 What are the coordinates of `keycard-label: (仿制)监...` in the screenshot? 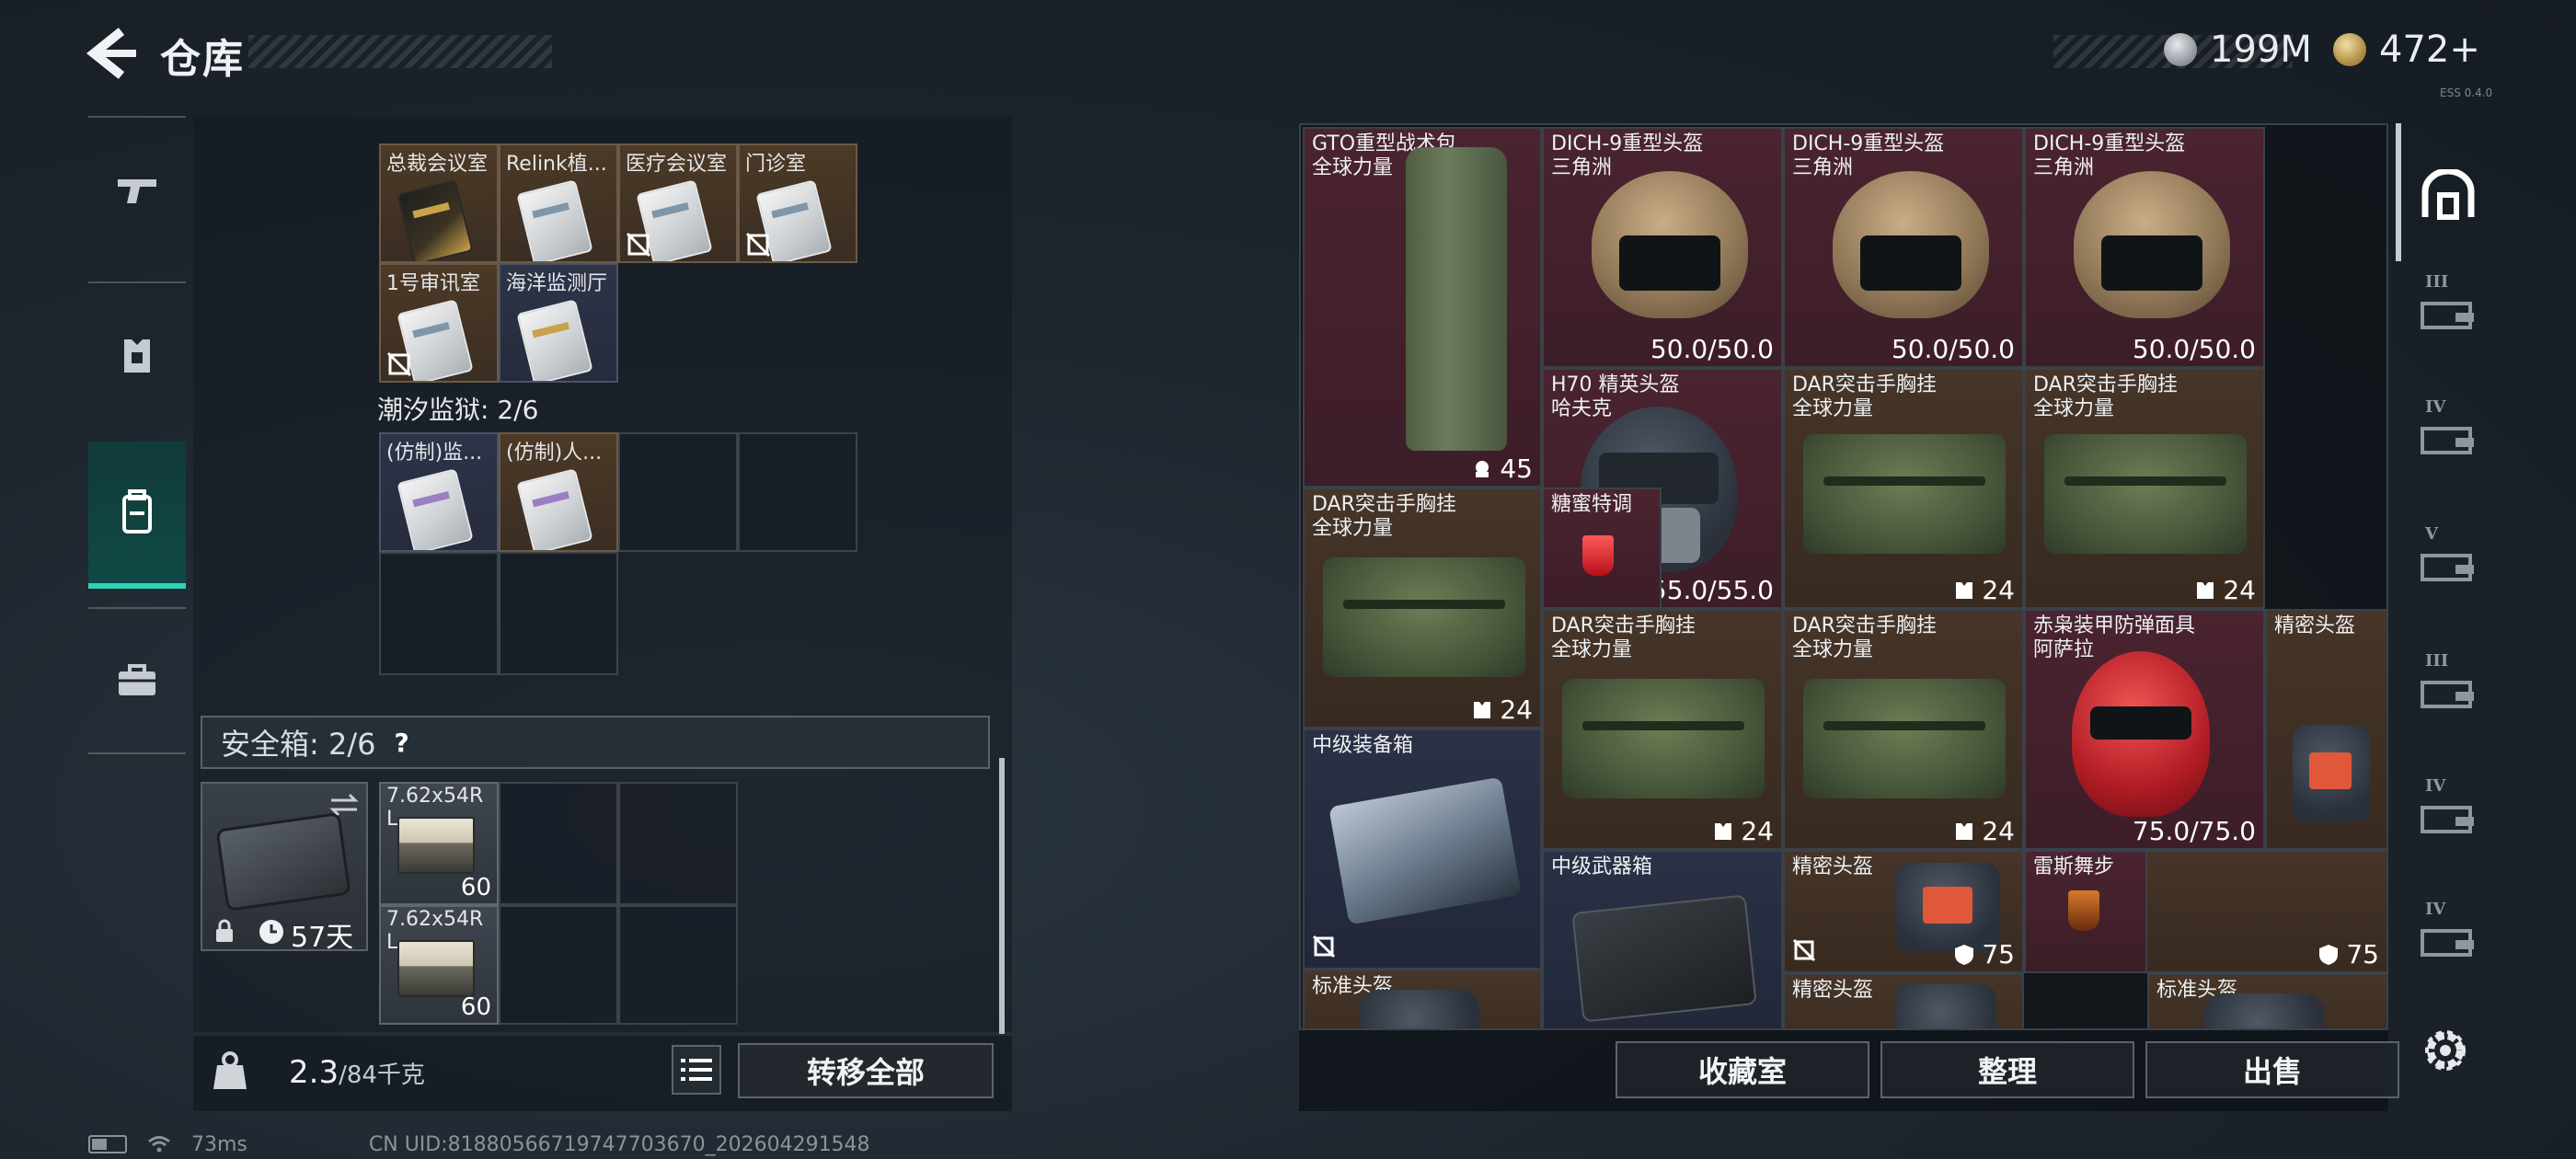 It's located at (434, 453).